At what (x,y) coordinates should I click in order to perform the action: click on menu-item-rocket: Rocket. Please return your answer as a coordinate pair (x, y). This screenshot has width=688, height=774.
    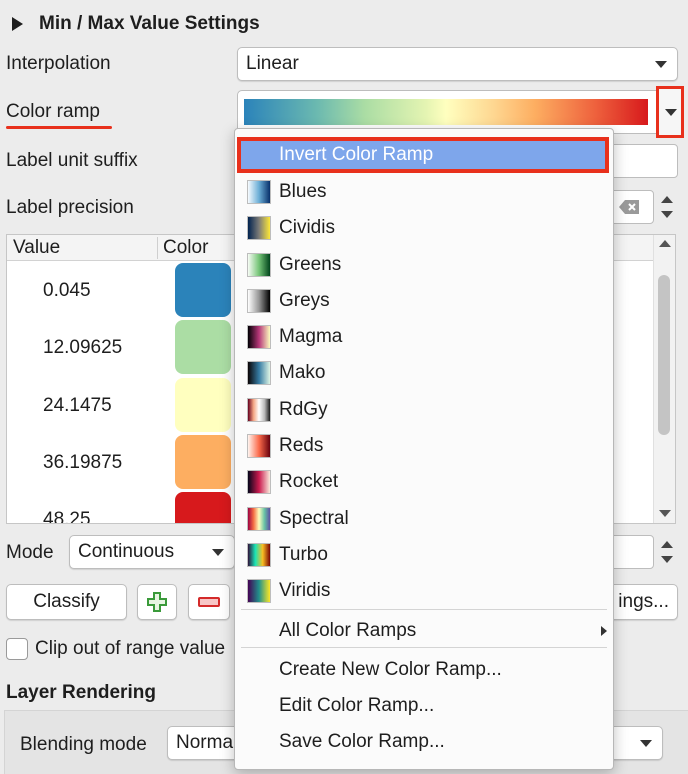
    Looking at the image, I should click on (308, 482).